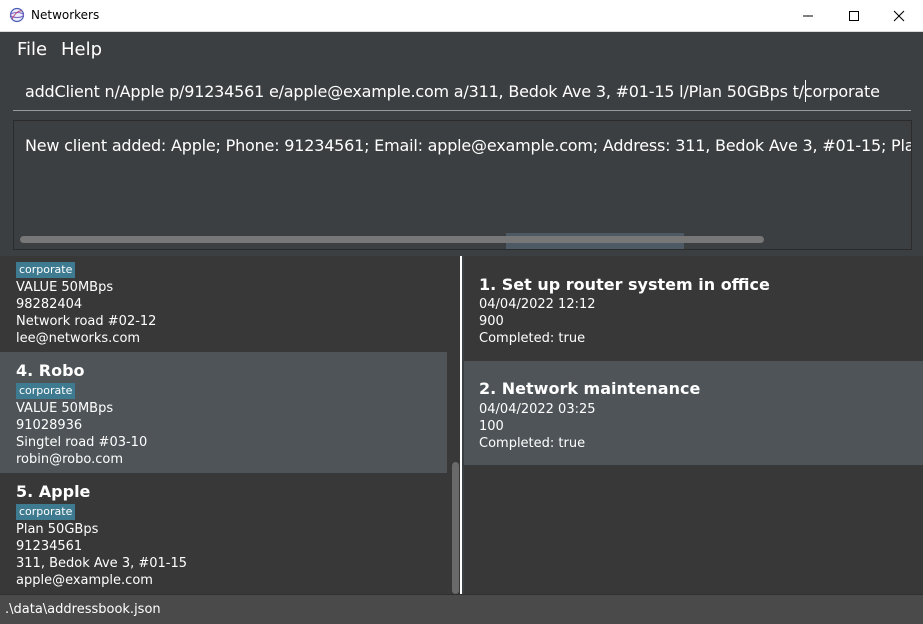  I want to click on client-email: apple@example.com, so click(84, 580).